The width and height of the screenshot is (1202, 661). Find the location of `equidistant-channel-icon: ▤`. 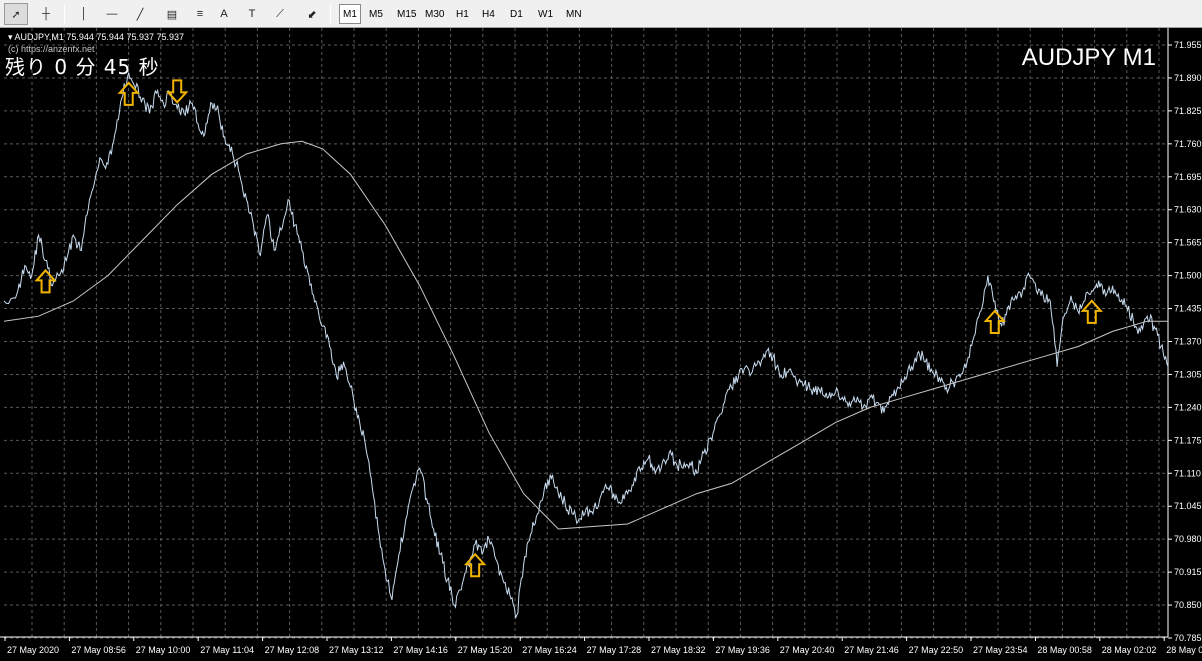

equidistant-channel-icon: ▤ is located at coordinates (172, 14).